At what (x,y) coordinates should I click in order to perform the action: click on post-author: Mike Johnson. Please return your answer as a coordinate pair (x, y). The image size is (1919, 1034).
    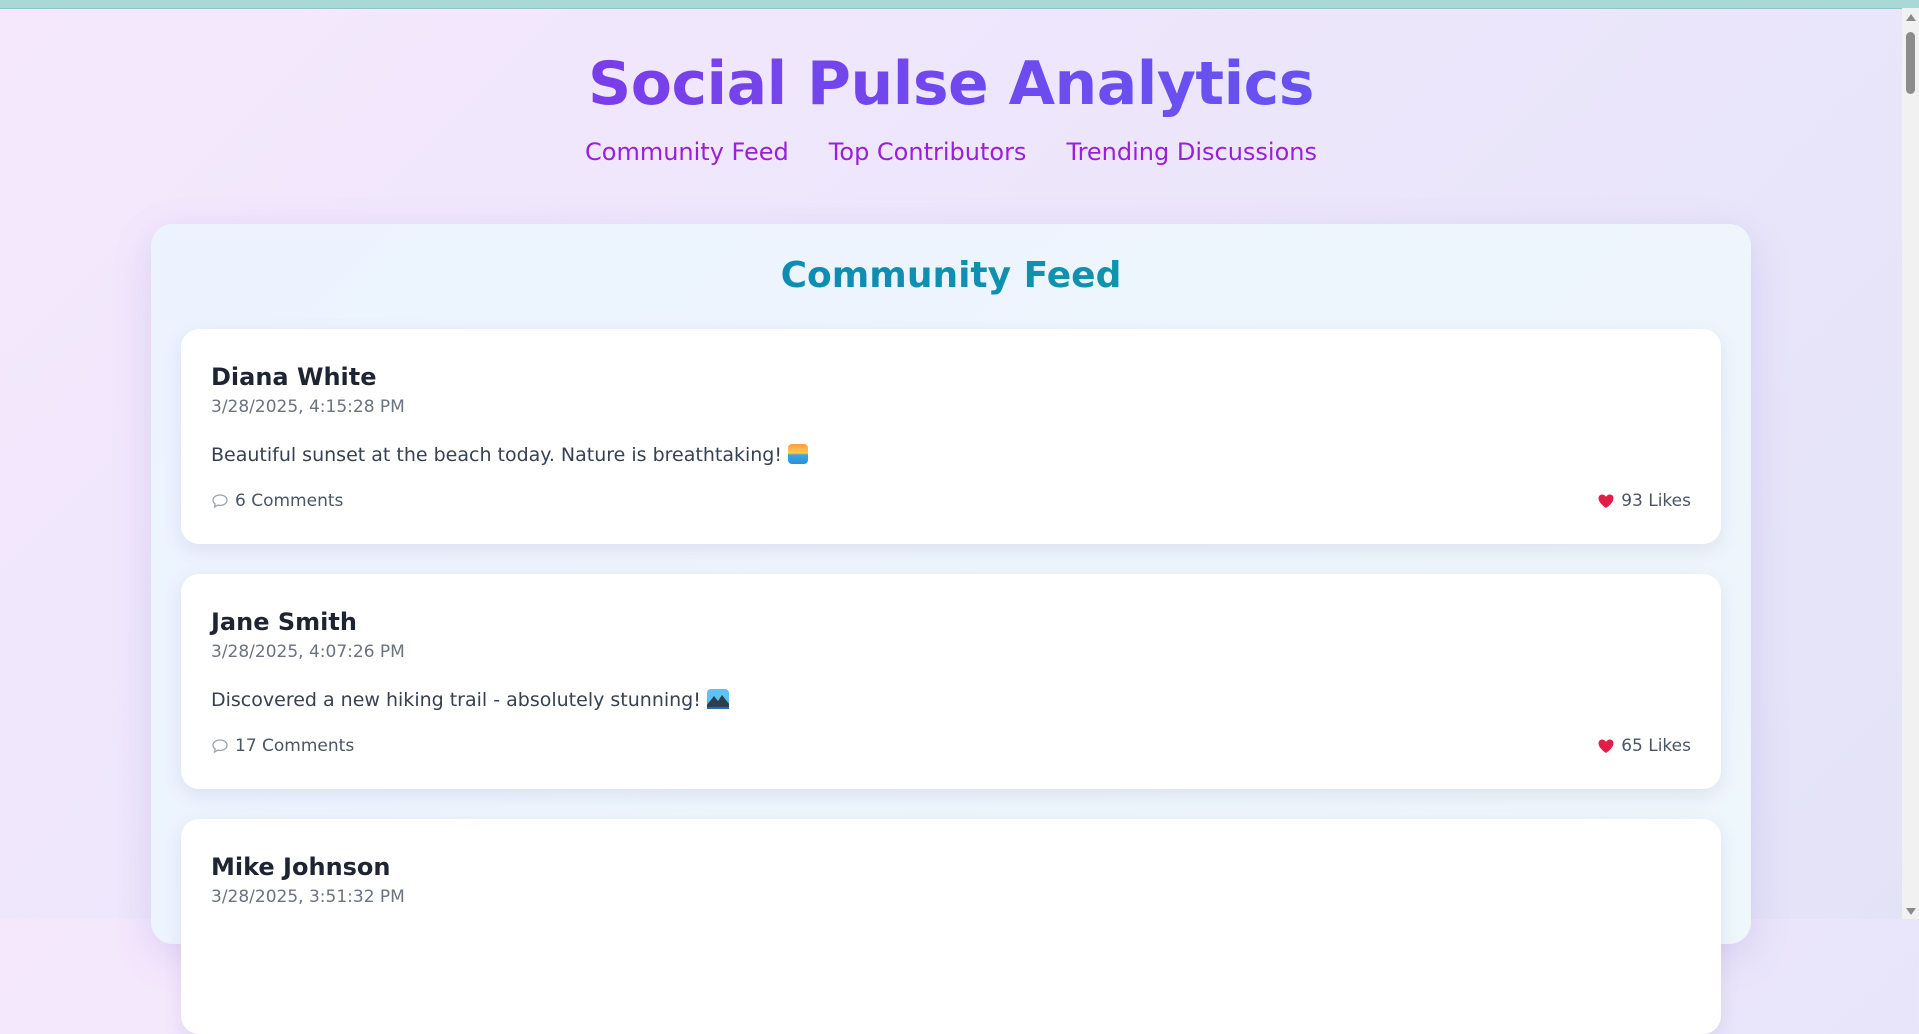
    Looking at the image, I should click on (301, 867).